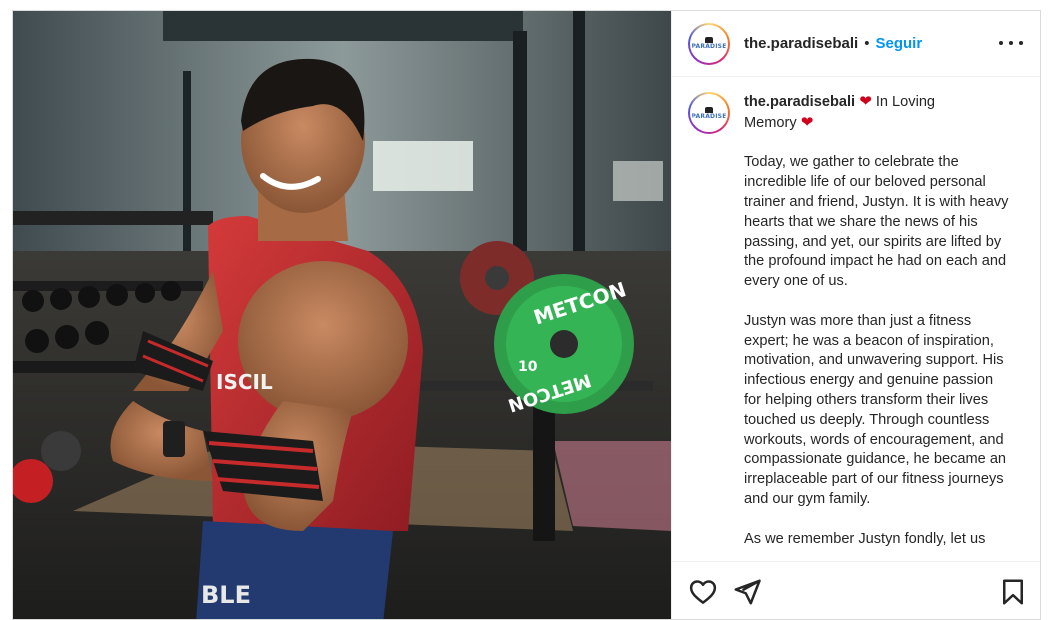  Describe the element at coordinates (703, 592) in the screenshot. I see `heart-outline-icon` at that location.